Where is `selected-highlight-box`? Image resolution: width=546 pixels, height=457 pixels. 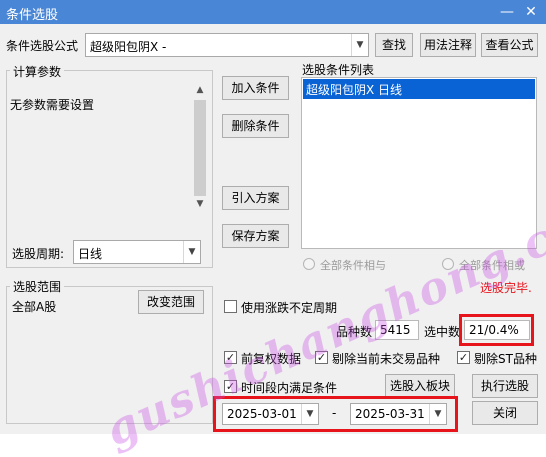 selected-highlight-box is located at coordinates (496, 330).